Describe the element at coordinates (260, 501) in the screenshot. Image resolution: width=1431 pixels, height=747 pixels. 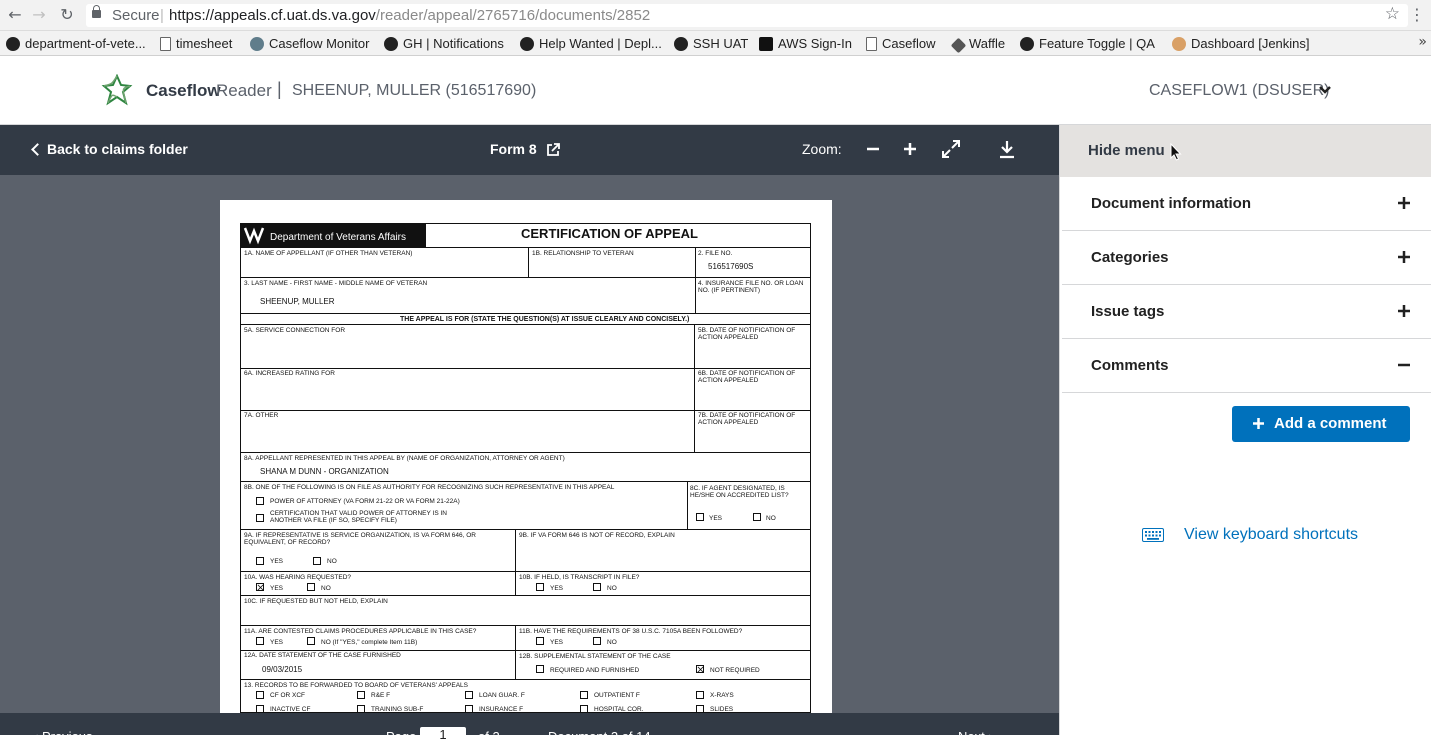
I see `checkbox-poa` at that location.